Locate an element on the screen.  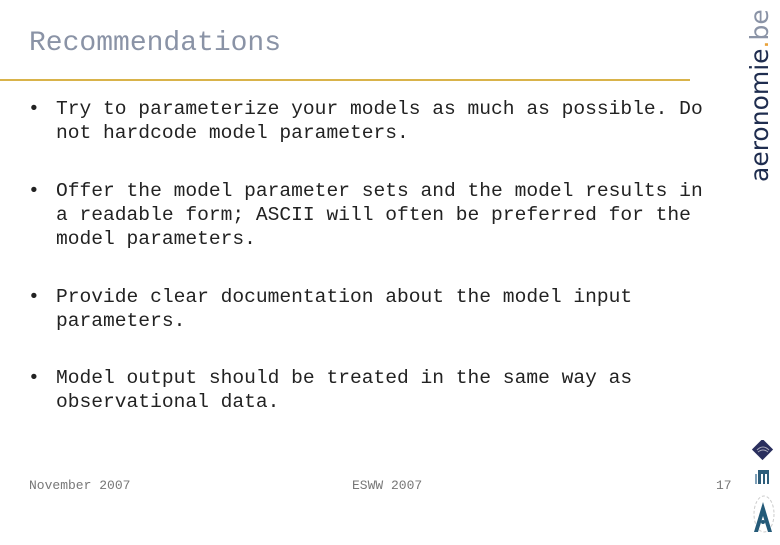
institute-diamond-icon is located at coordinates (762, 449).